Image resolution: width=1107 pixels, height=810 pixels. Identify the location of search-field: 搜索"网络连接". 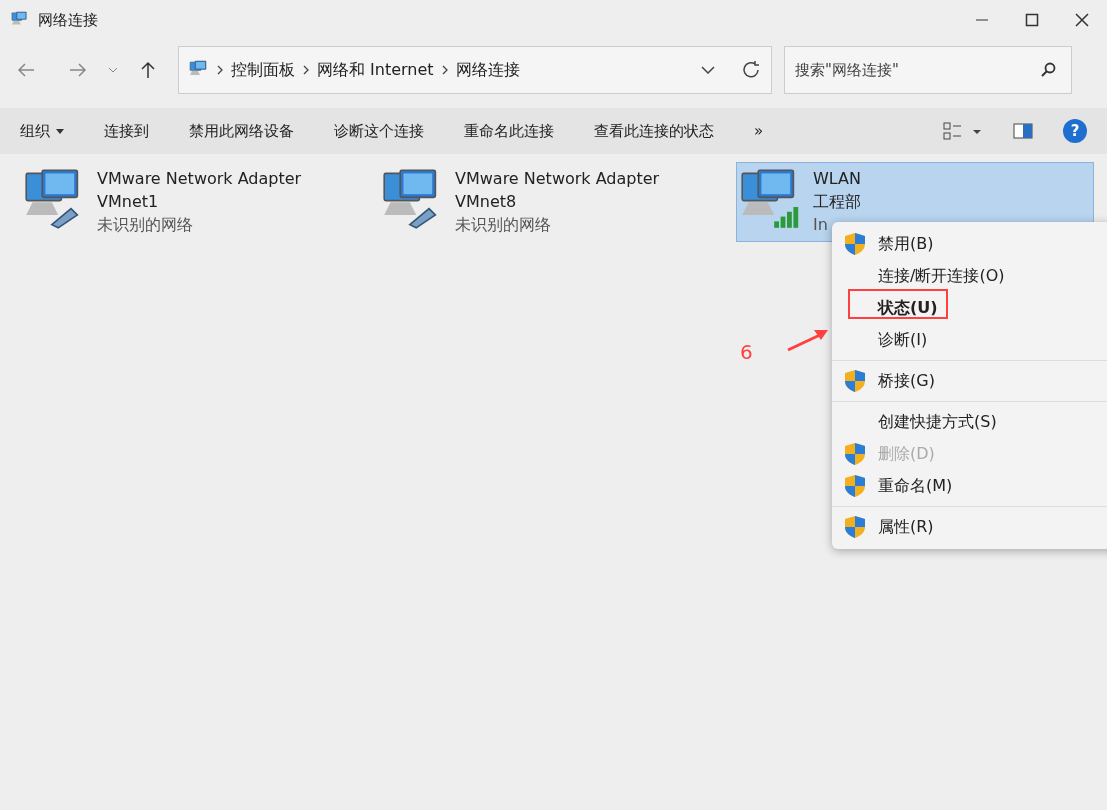
(928, 70).